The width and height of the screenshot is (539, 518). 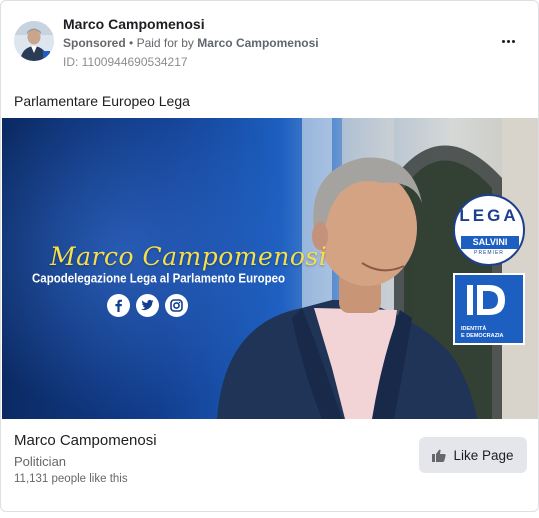 I want to click on id-logo-mark, so click(x=486, y=300).